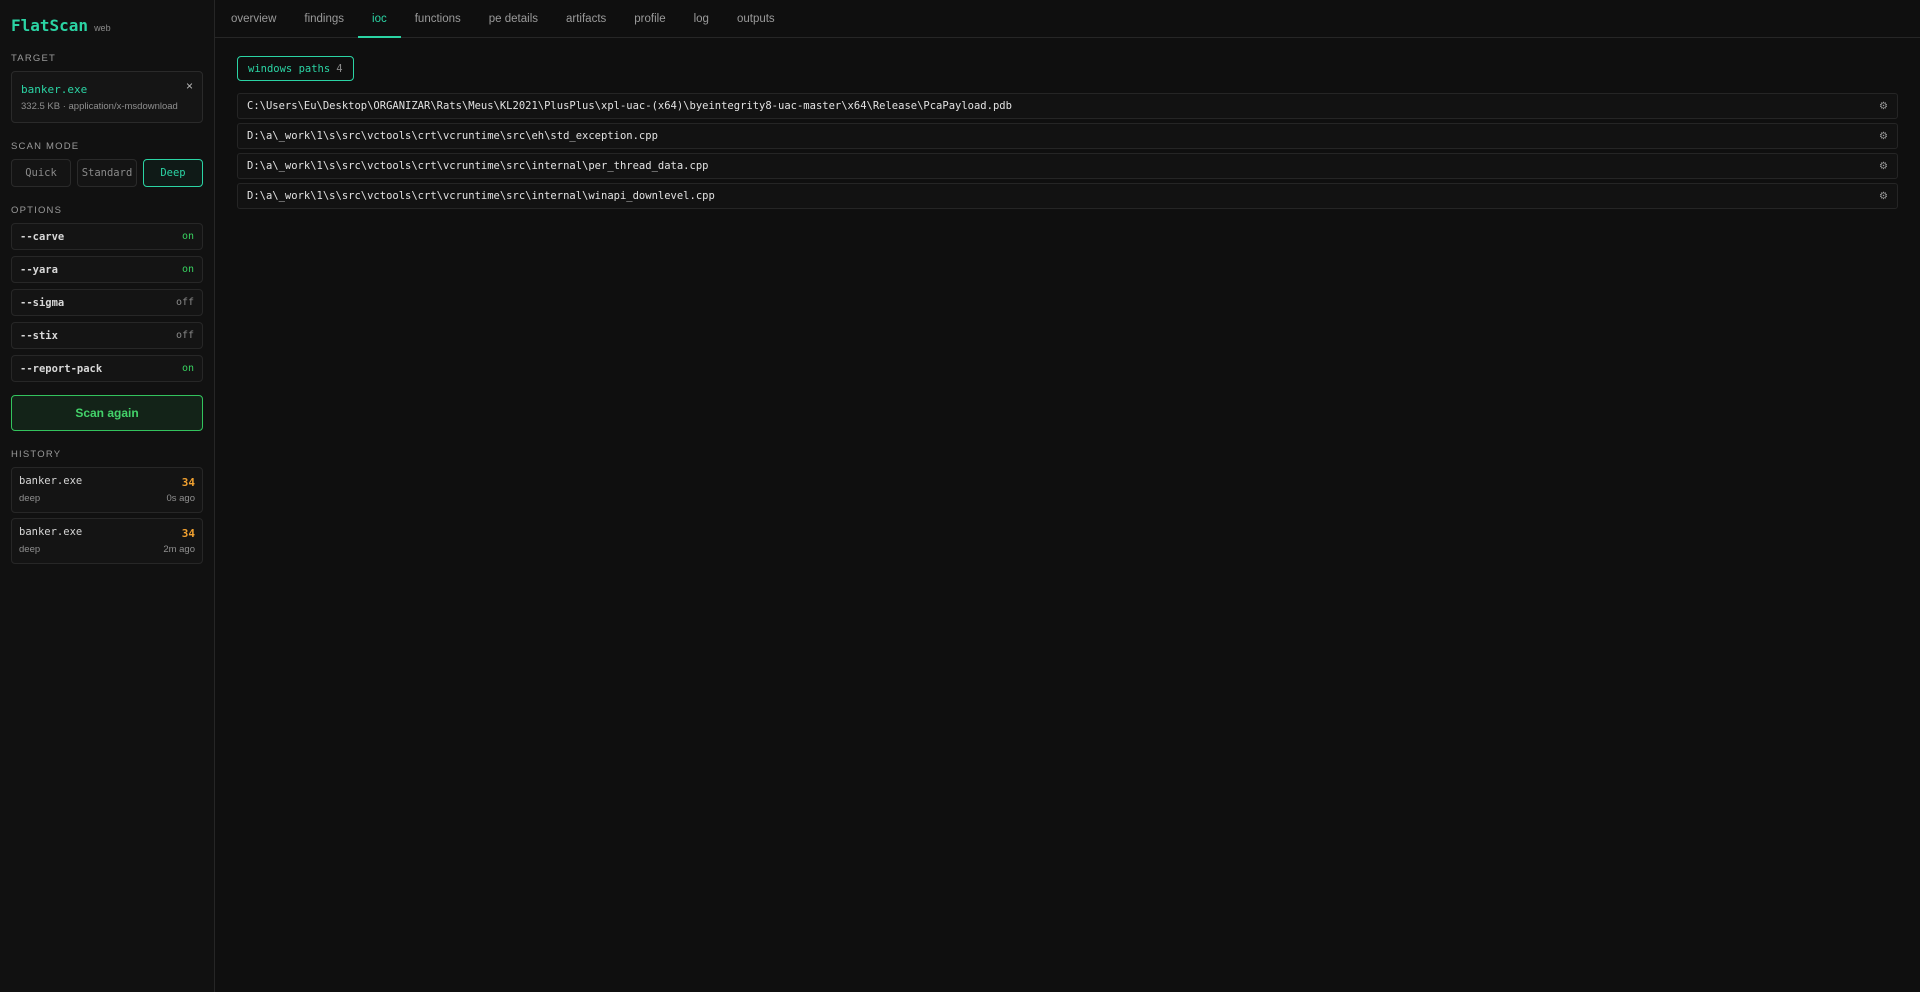 This screenshot has width=1920, height=992. I want to click on option-name: --stix, so click(39, 335).